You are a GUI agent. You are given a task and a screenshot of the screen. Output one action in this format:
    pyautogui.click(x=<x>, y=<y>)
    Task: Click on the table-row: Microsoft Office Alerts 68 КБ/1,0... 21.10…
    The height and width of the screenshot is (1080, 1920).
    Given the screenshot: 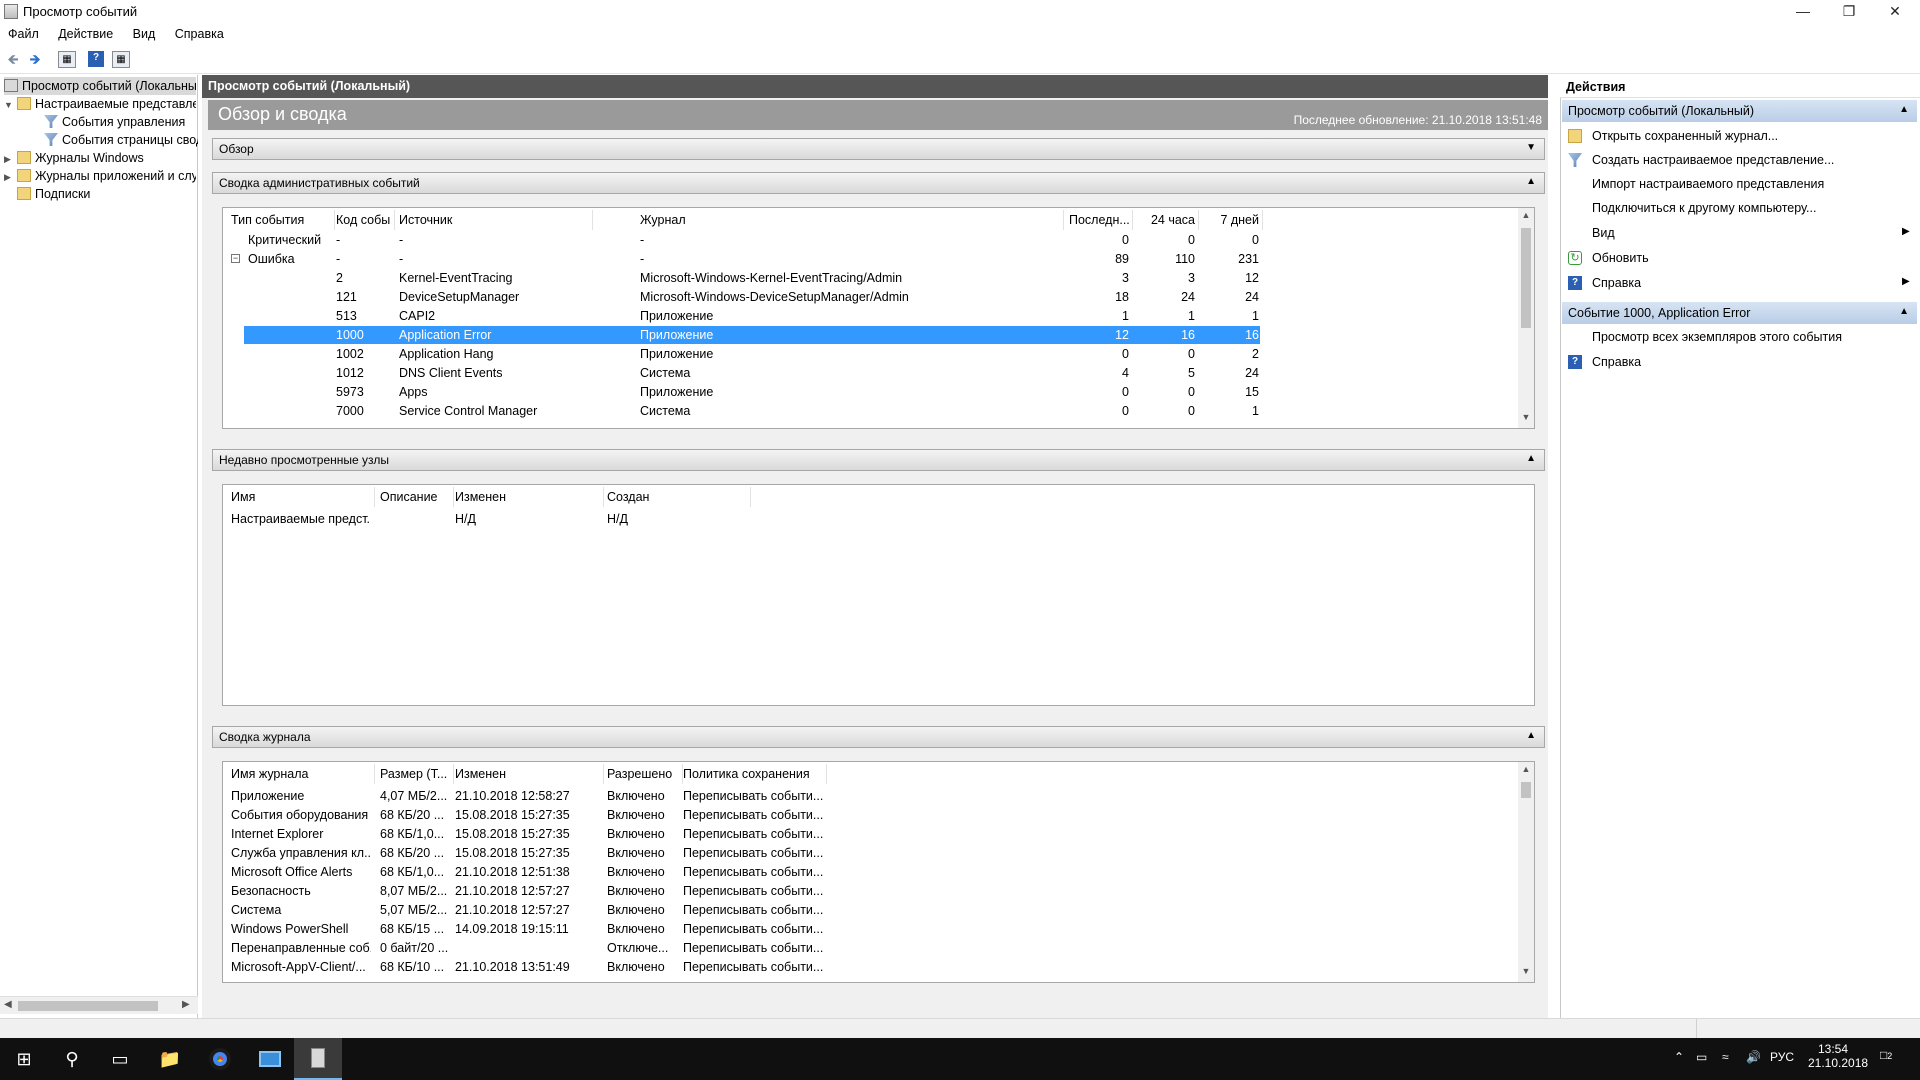 What is the action you would take?
    pyautogui.click(x=868, y=872)
    